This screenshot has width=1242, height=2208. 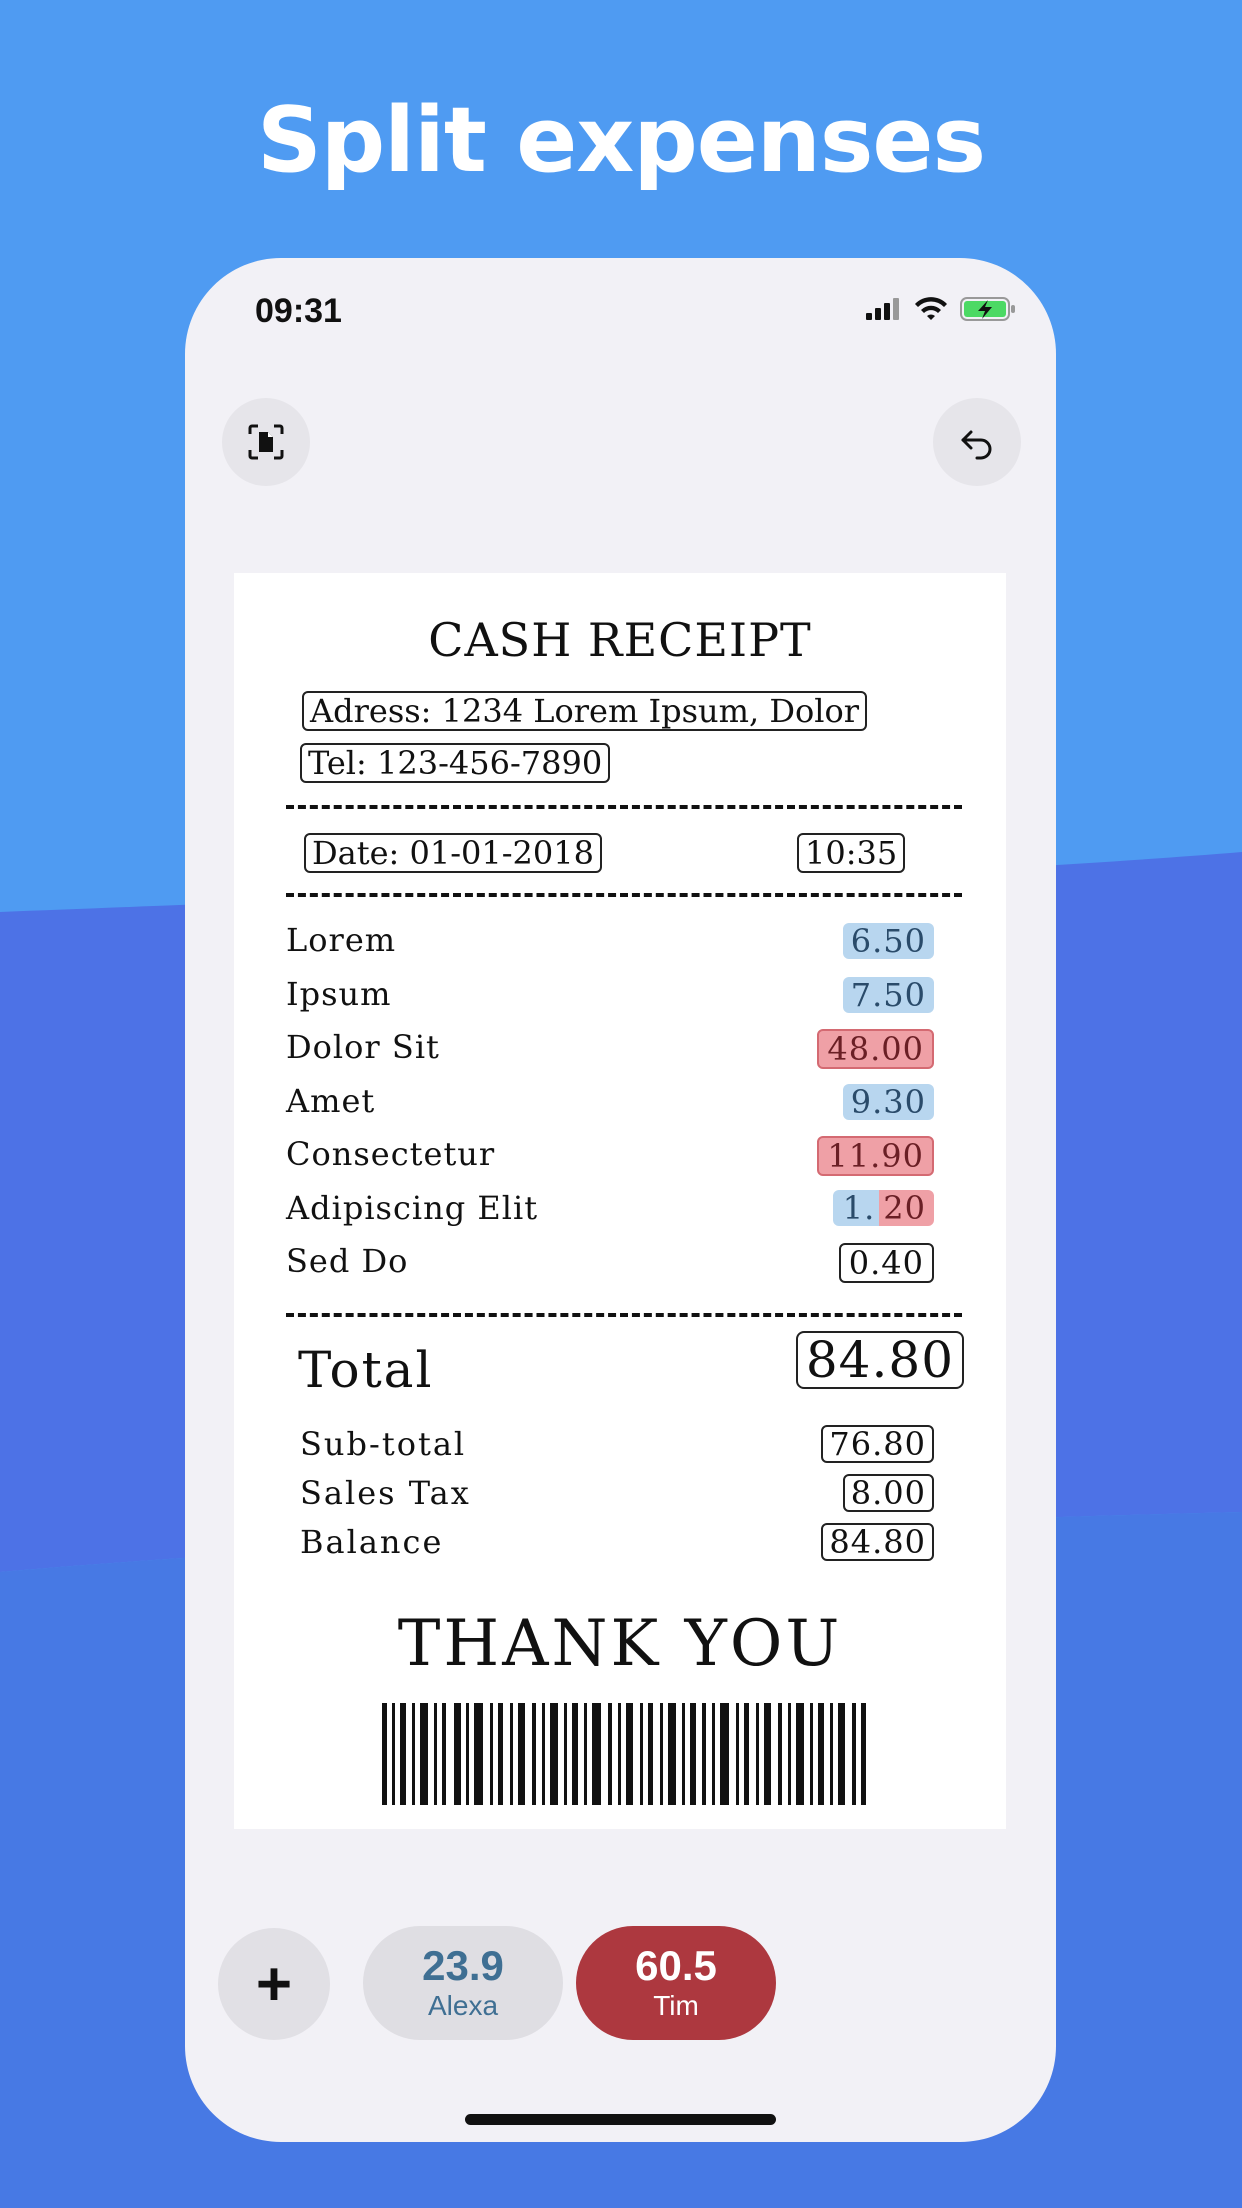 What do you see at coordinates (339, 994) in the screenshot?
I see `item-name: Ipsum` at bounding box center [339, 994].